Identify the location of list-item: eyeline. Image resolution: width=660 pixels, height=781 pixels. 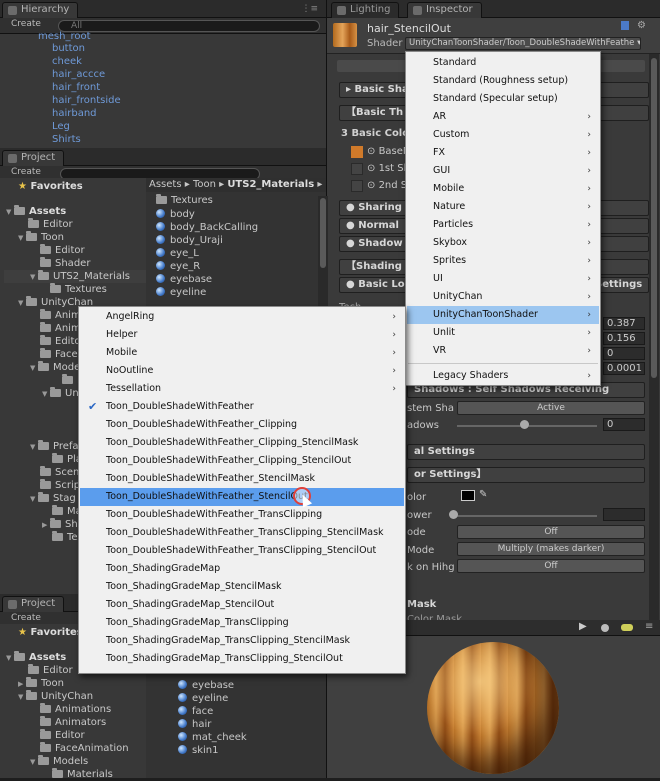
(203, 698).